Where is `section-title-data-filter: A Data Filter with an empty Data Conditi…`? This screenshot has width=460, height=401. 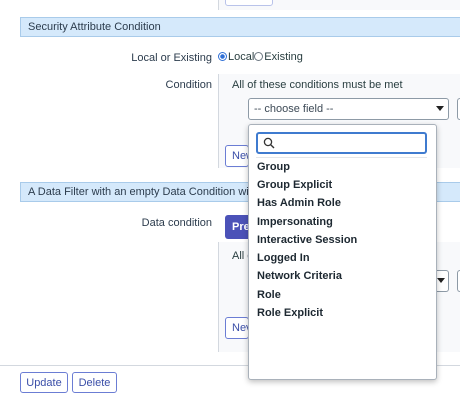 section-title-data-filter: A Data Filter with an empty Data Conditi… is located at coordinates (152, 192).